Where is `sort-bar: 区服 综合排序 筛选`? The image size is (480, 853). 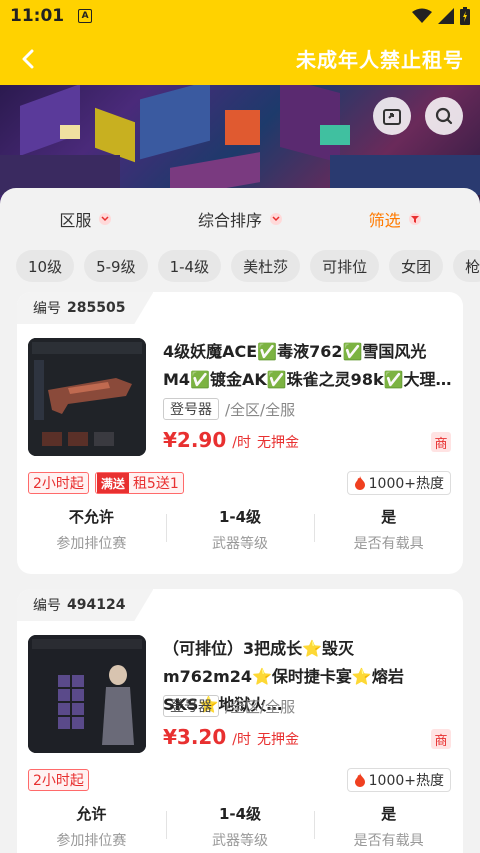 sort-bar: 区服 综合排序 筛选 is located at coordinates (240, 219).